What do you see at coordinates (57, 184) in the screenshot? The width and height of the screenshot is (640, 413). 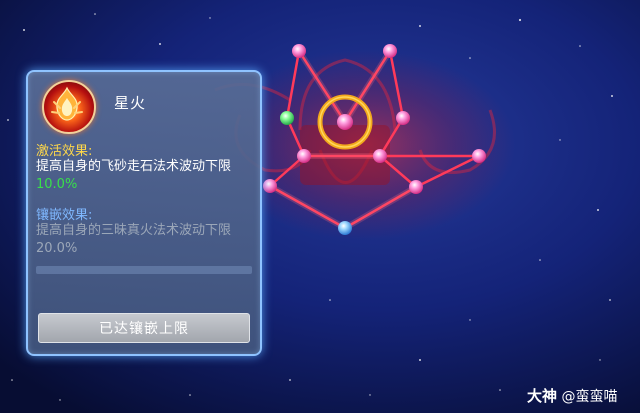 I see `activation-effect-value: 10.0%` at bounding box center [57, 184].